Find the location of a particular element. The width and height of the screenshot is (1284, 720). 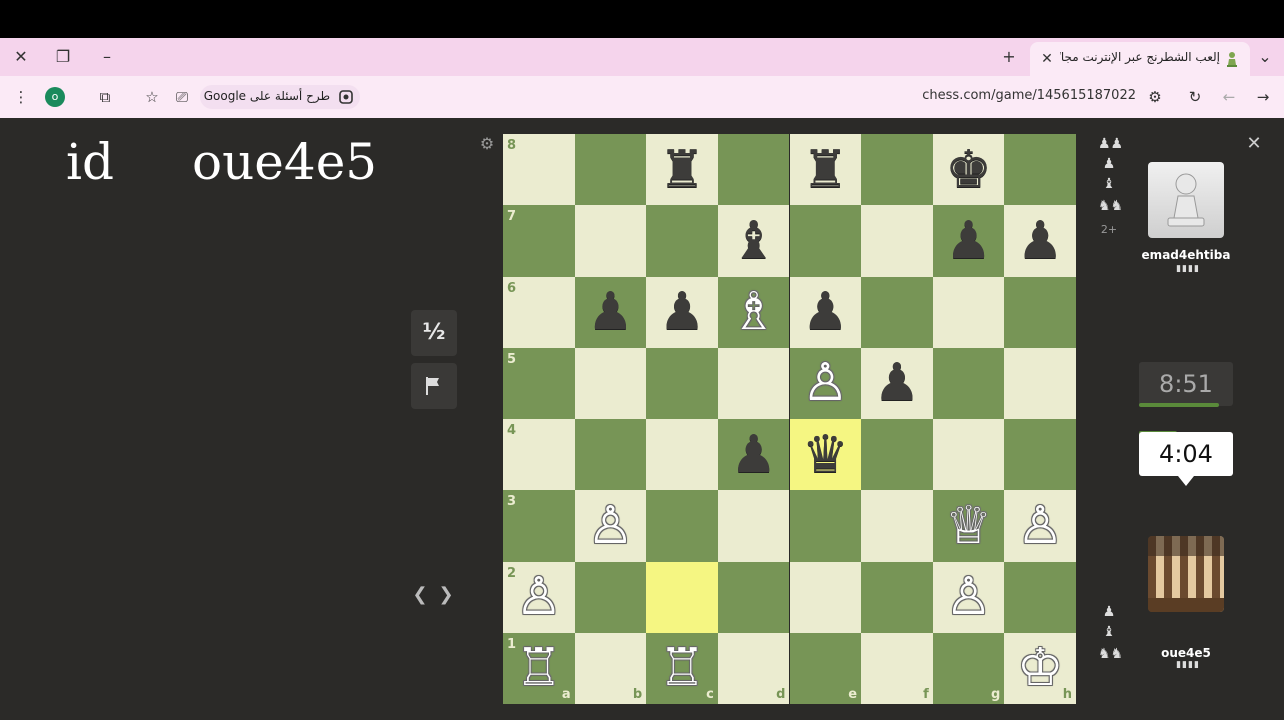

new-tab-button: + is located at coordinates (1009, 57).